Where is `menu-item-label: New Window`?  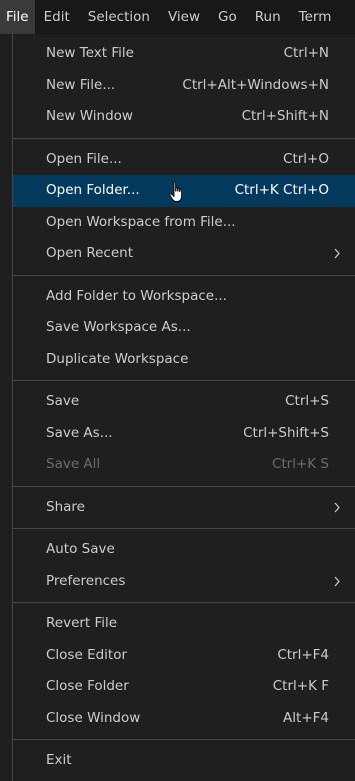 menu-item-label: New Window is located at coordinates (89, 116).